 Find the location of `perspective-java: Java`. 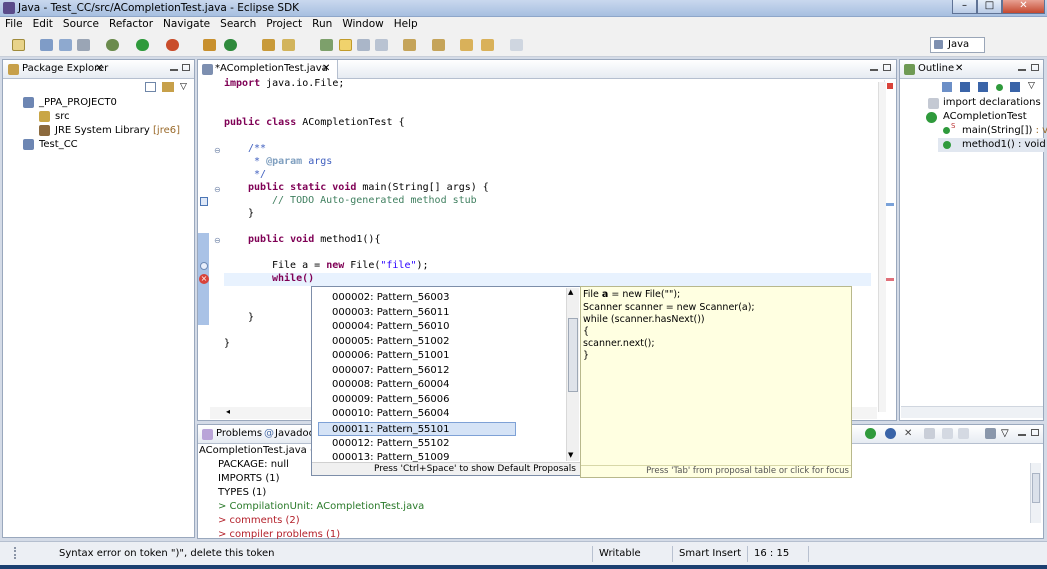

perspective-java: Java is located at coordinates (957, 45).